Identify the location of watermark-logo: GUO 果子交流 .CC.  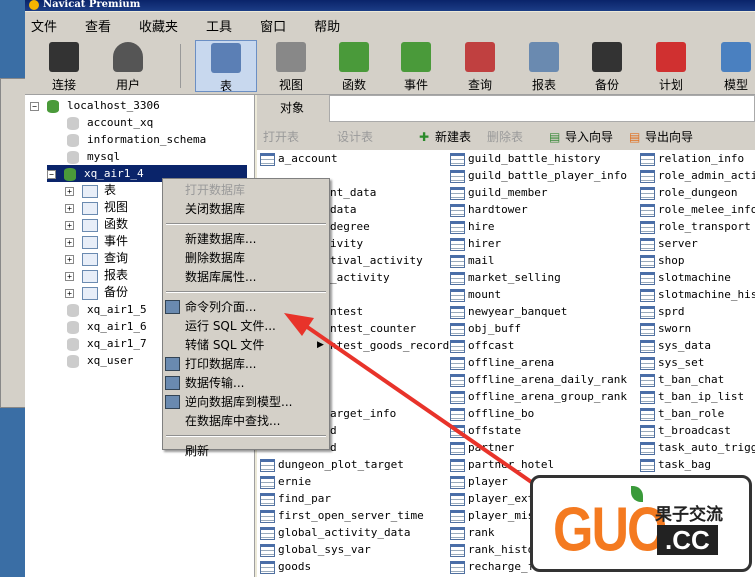
(641, 523).